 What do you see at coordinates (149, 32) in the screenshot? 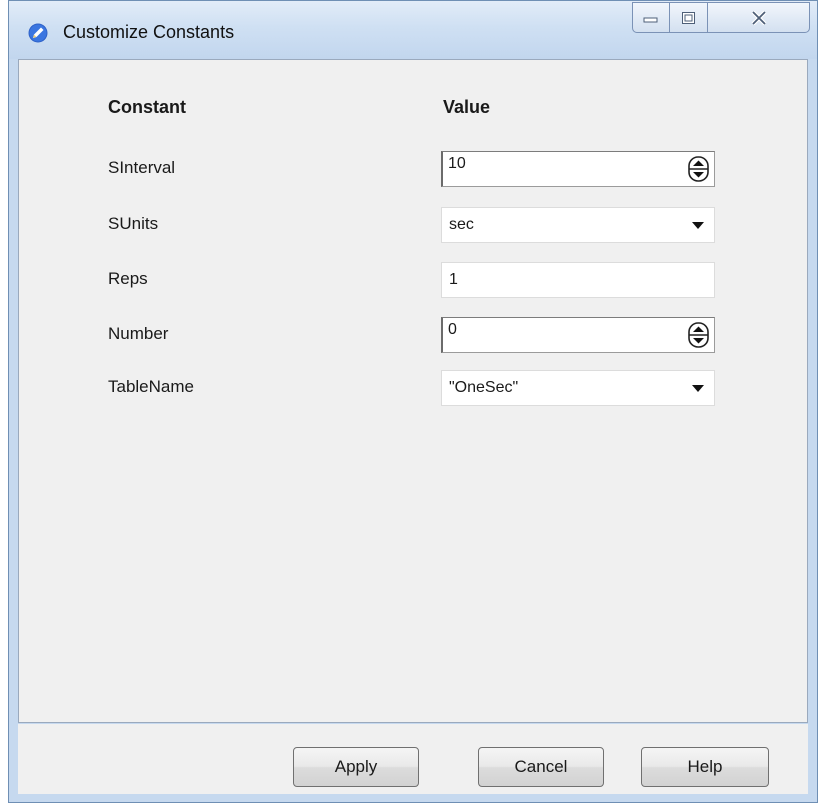
I see `window-title: Customize Constants` at bounding box center [149, 32].